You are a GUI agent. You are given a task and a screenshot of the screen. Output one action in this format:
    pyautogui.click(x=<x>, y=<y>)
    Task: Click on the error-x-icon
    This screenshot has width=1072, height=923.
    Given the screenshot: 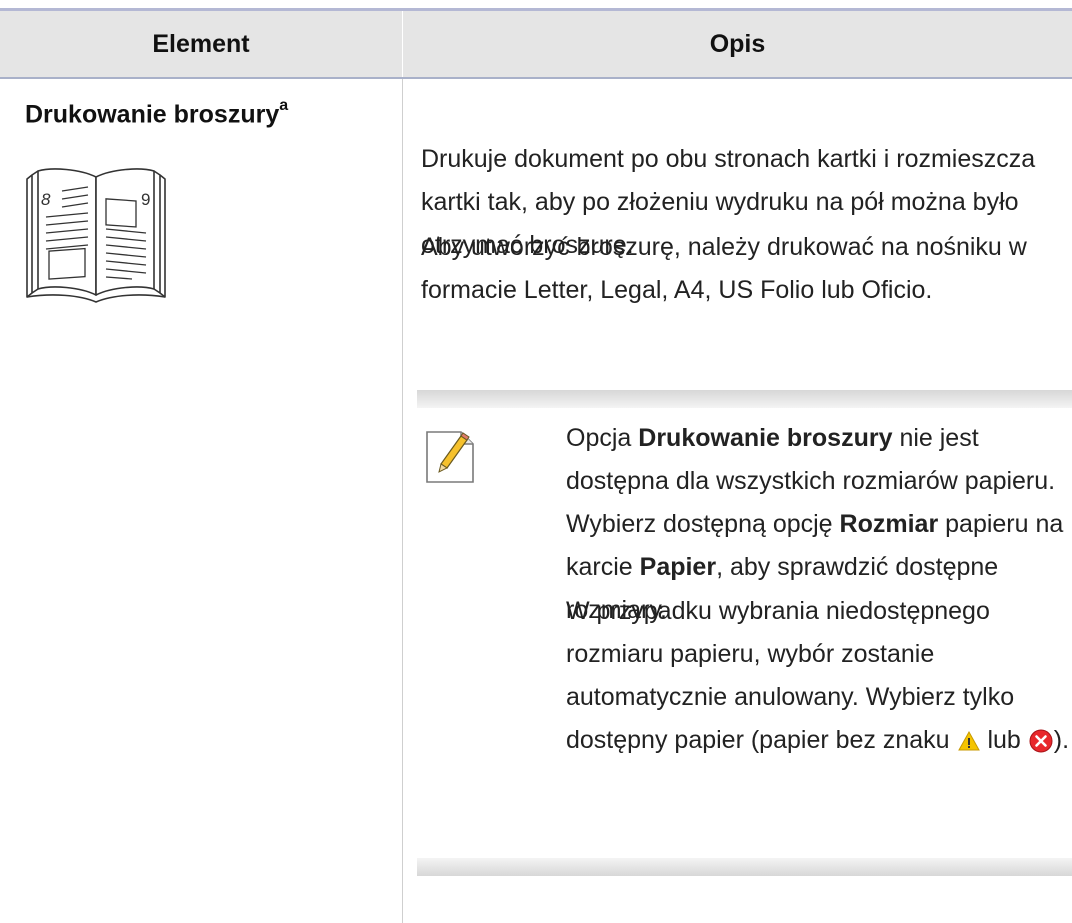 What is the action you would take?
    pyautogui.click(x=1041, y=741)
    